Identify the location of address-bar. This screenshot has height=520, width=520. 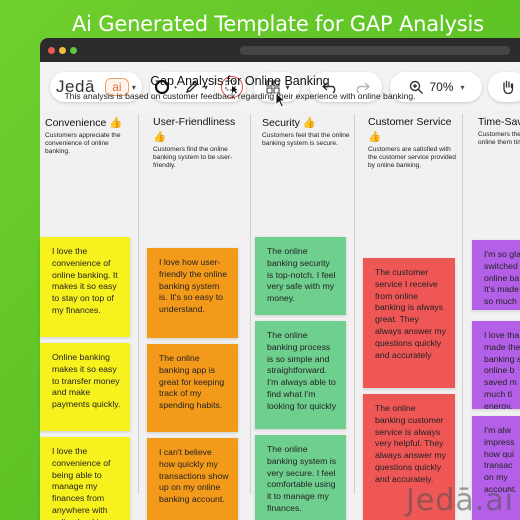
(375, 50).